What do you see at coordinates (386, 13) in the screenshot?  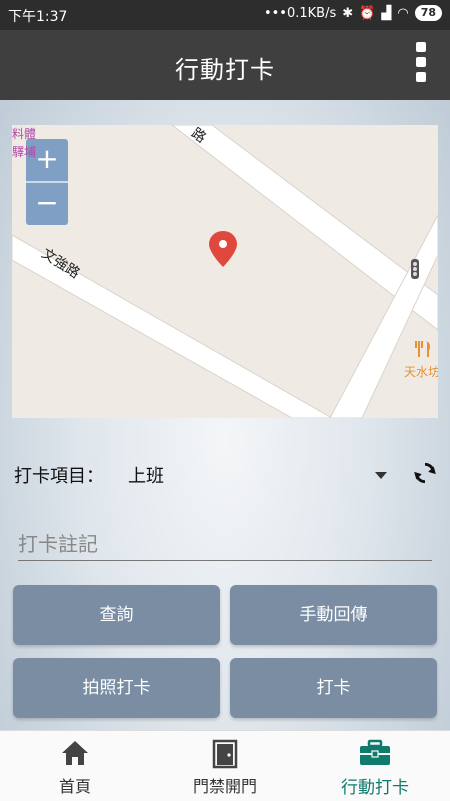 I see `signal-icon: ▟` at bounding box center [386, 13].